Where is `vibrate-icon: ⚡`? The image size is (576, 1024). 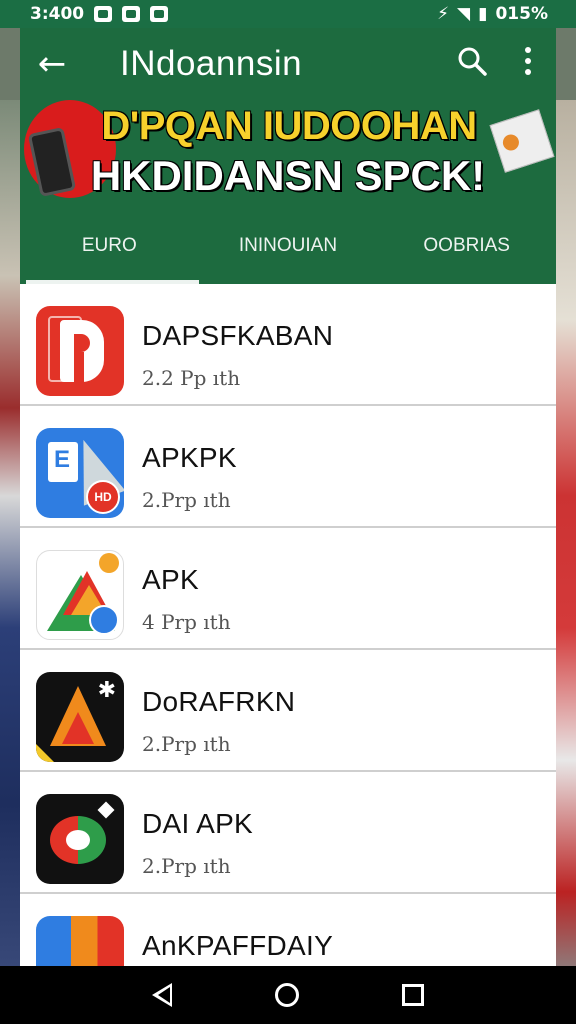
vibrate-icon: ⚡ is located at coordinates (443, 14).